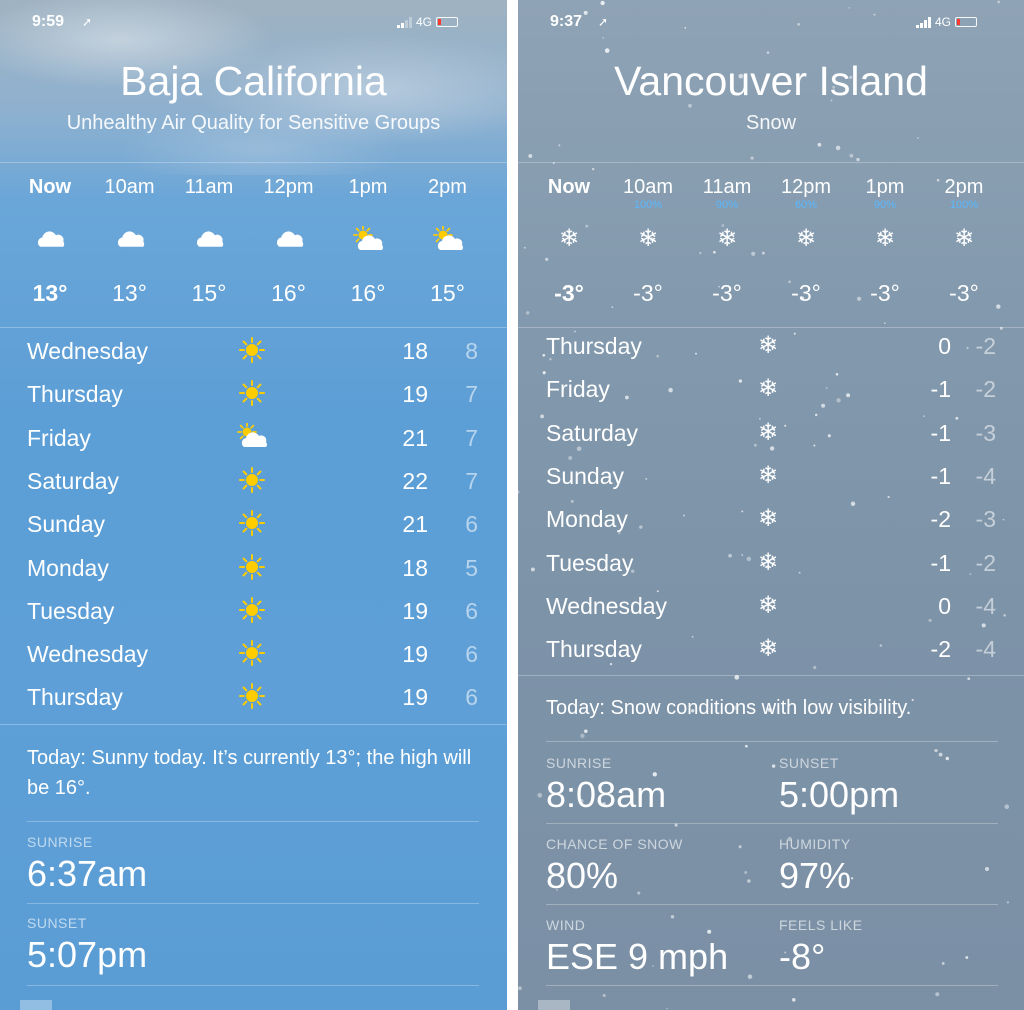  What do you see at coordinates (48, 21) in the screenshot?
I see `status-time: 9:59` at bounding box center [48, 21].